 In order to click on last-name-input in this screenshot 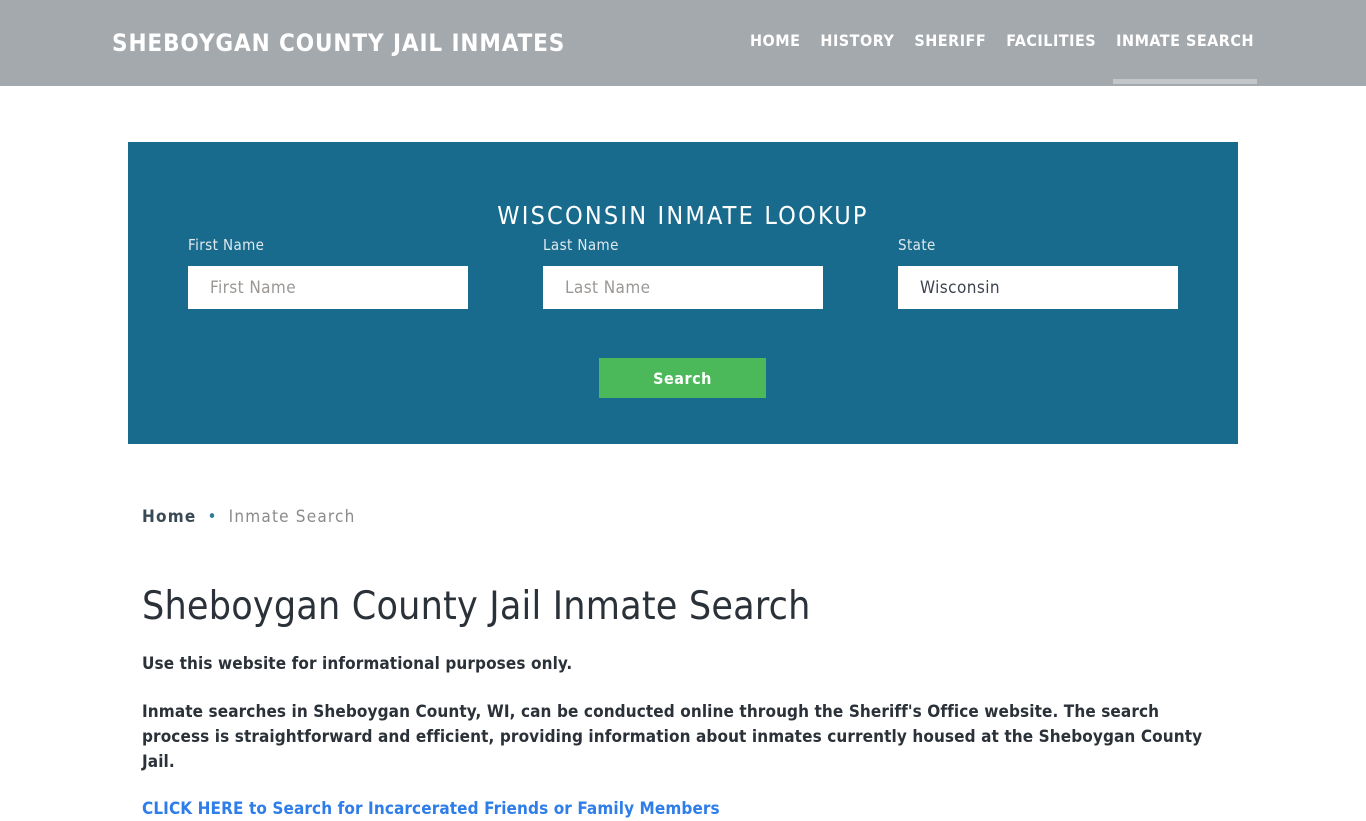, I will do `click(683, 287)`.